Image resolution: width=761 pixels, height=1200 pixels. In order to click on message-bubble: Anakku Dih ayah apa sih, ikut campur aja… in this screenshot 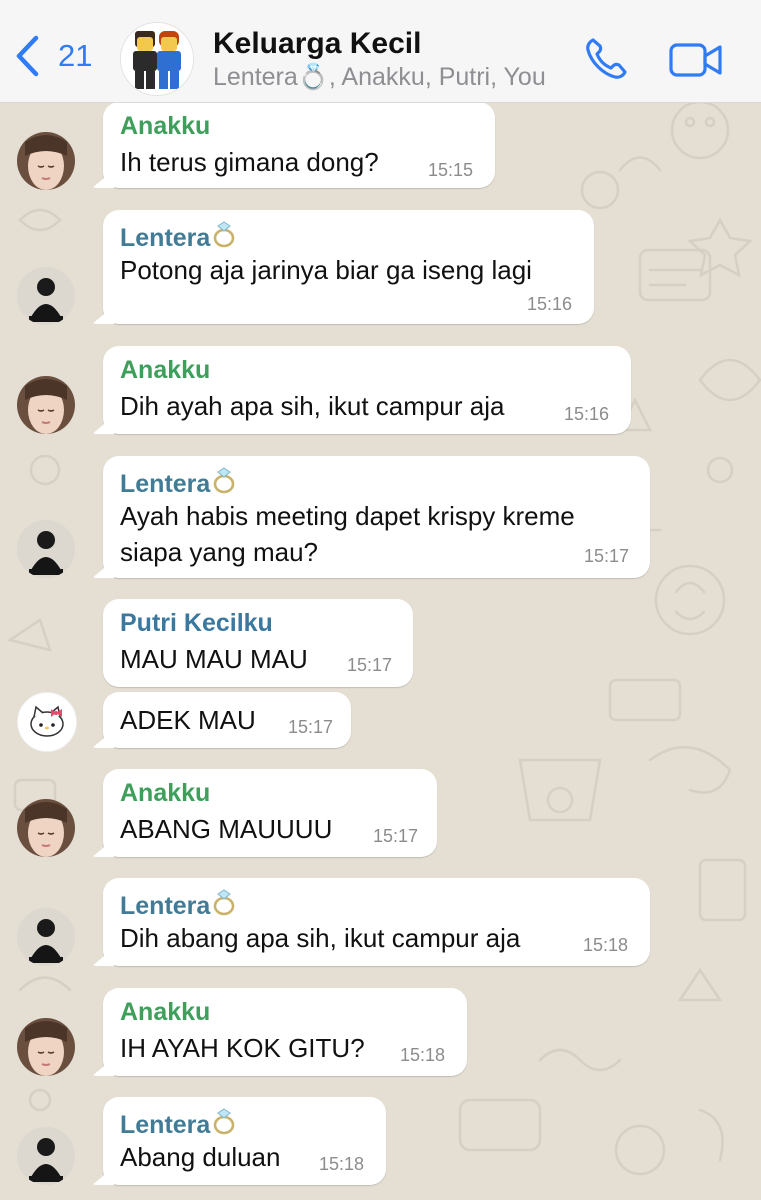, I will do `click(367, 390)`.